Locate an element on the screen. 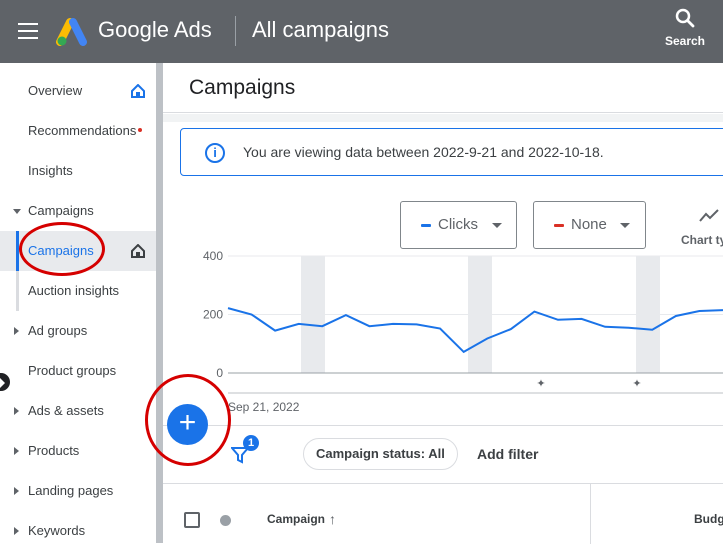 The height and width of the screenshot is (551, 723). metric1-color-mark is located at coordinates (426, 225).